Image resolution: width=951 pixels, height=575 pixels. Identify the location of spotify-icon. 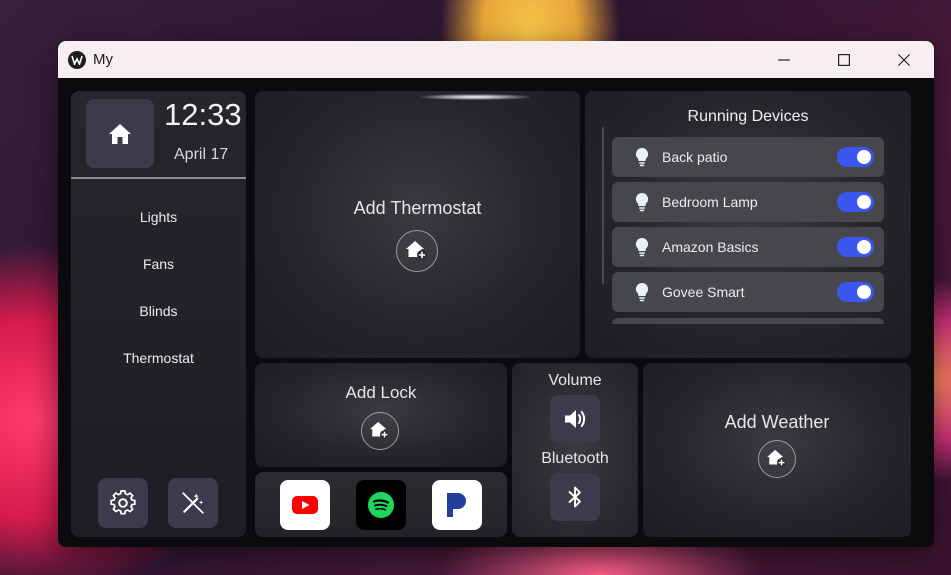
(381, 505).